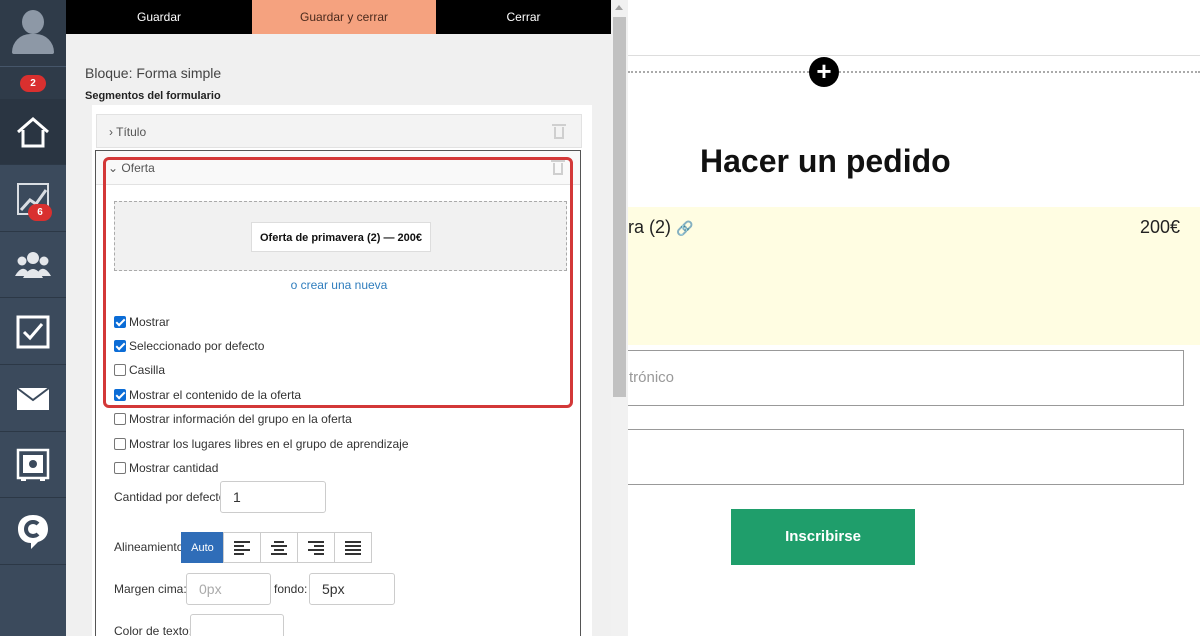  Describe the element at coordinates (153, 73) in the screenshot. I see `block-title: Bloque: Forma simple` at that location.